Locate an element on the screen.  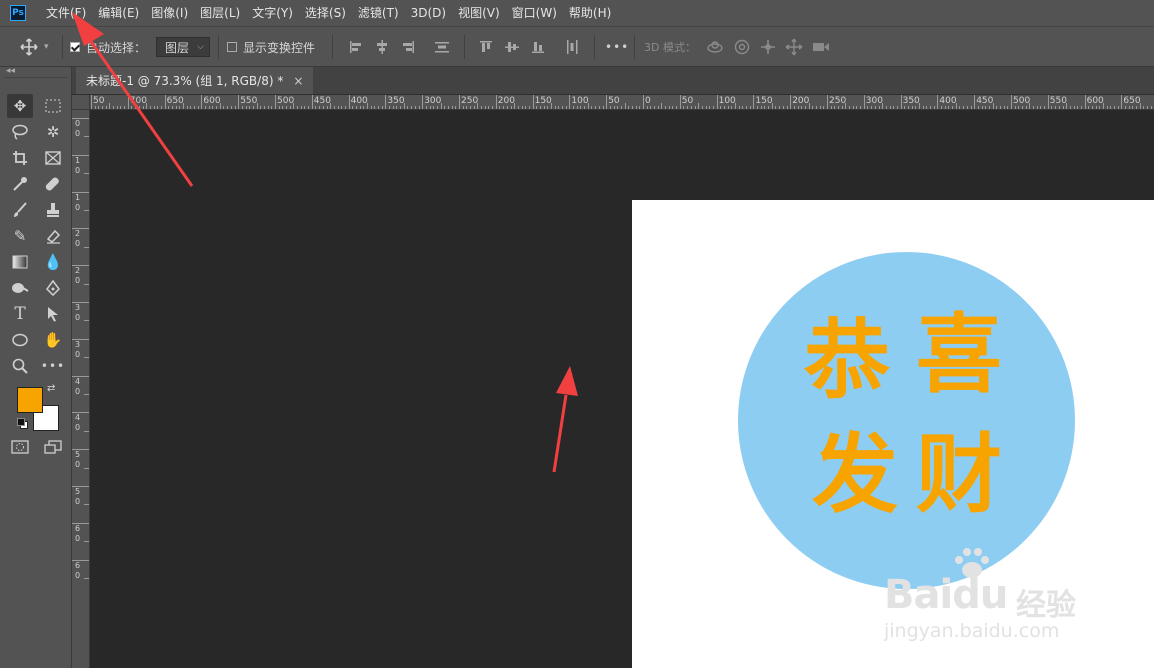
annotation-arrow-to-canvas is located at coordinates (565, 419).